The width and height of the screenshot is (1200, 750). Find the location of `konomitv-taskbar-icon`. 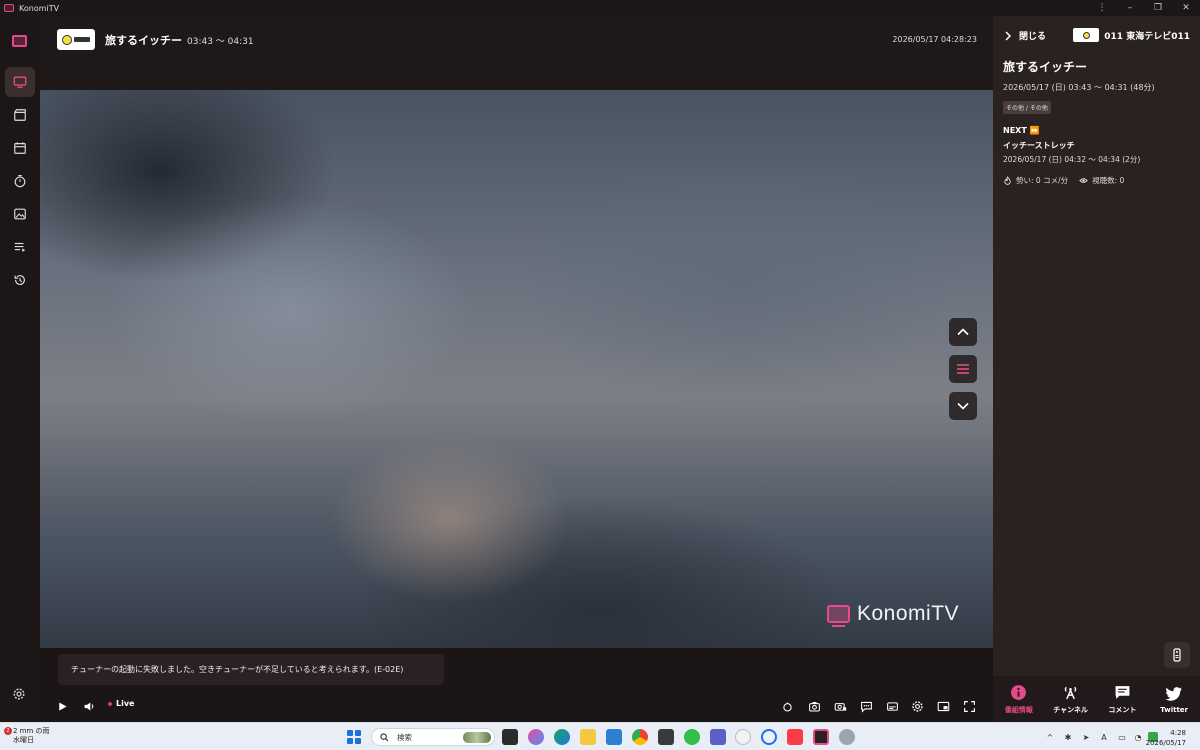

konomitv-taskbar-icon is located at coordinates (821, 737).